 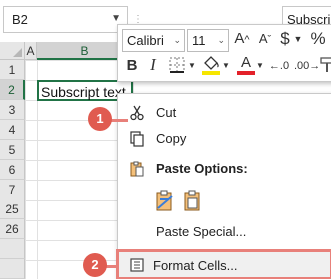 I want to click on font-color-icon: A, so click(x=245, y=62).